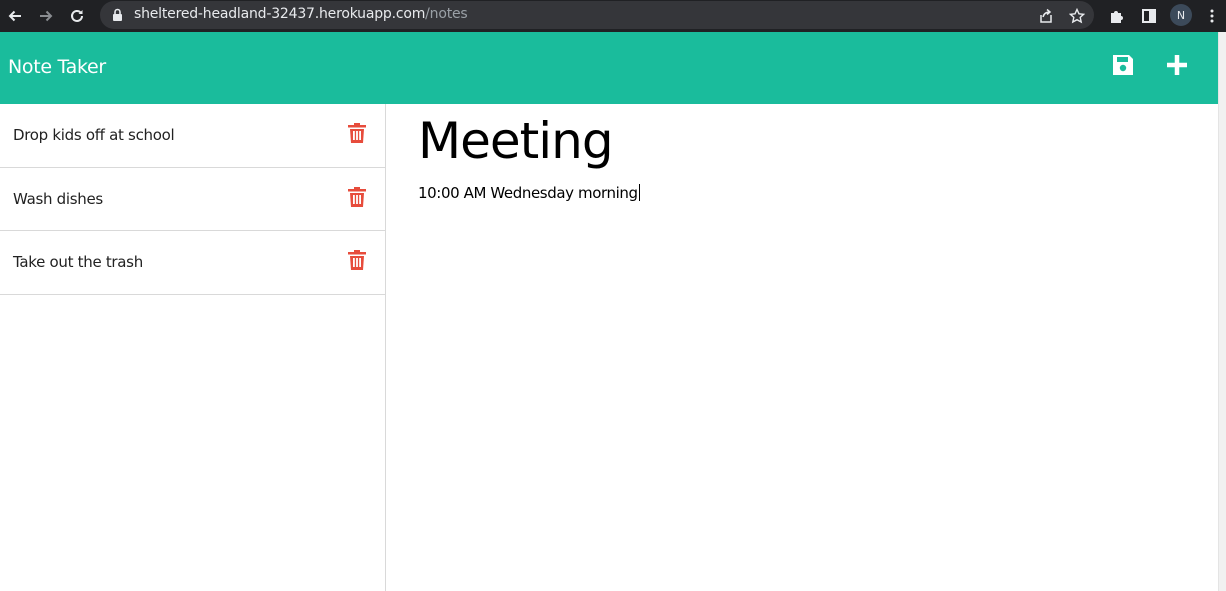  I want to click on floppy-disk-icon, so click(1123, 67).